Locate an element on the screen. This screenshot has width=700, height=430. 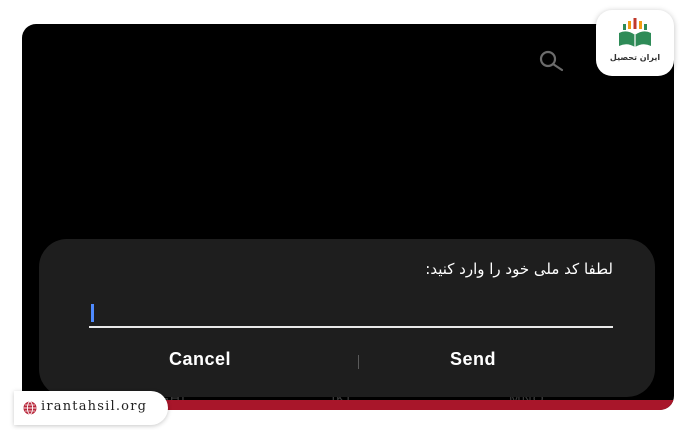
text-caret is located at coordinates (92, 313).